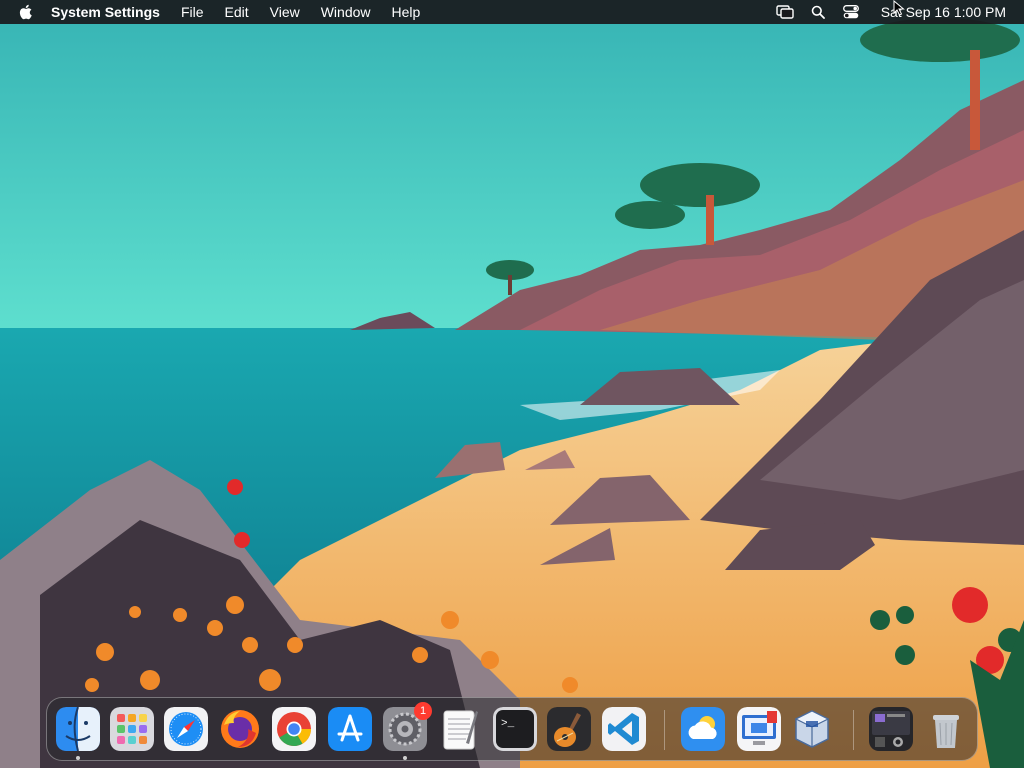 The image size is (1024, 768). I want to click on menu-help: Help, so click(406, 12).